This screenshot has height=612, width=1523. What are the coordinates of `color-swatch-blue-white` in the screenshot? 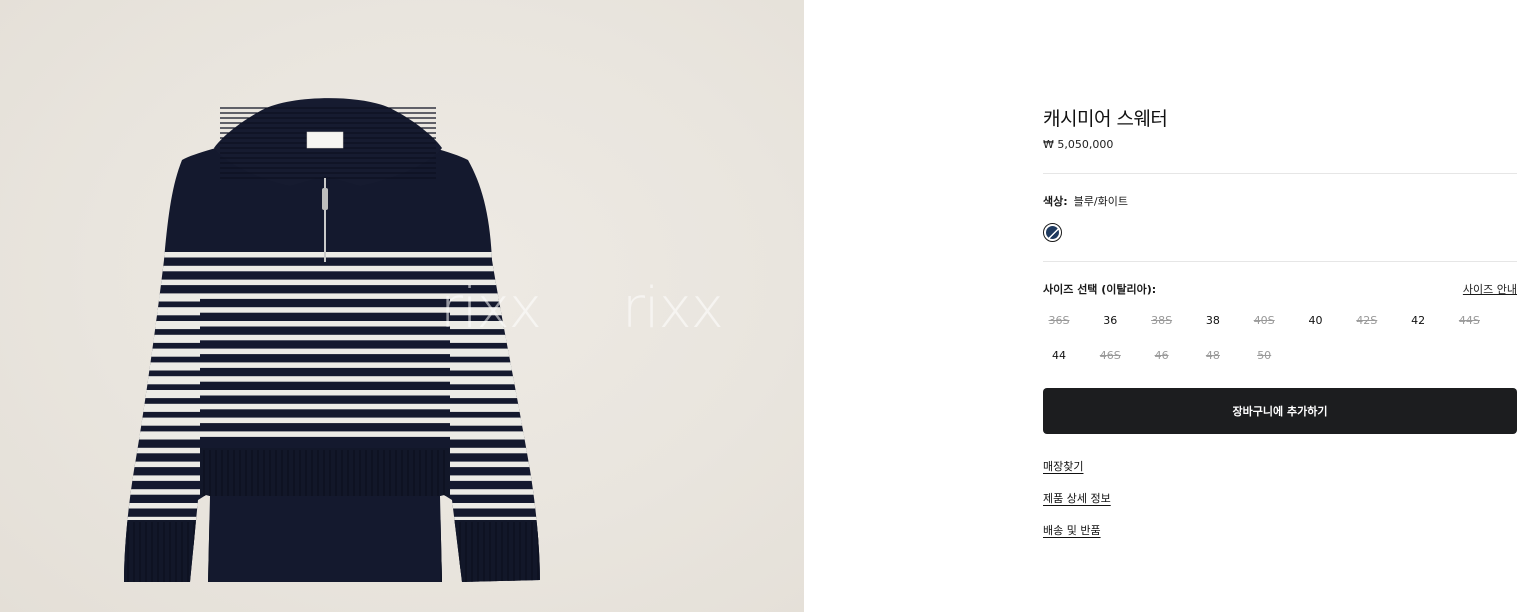 It's located at (1052, 232).